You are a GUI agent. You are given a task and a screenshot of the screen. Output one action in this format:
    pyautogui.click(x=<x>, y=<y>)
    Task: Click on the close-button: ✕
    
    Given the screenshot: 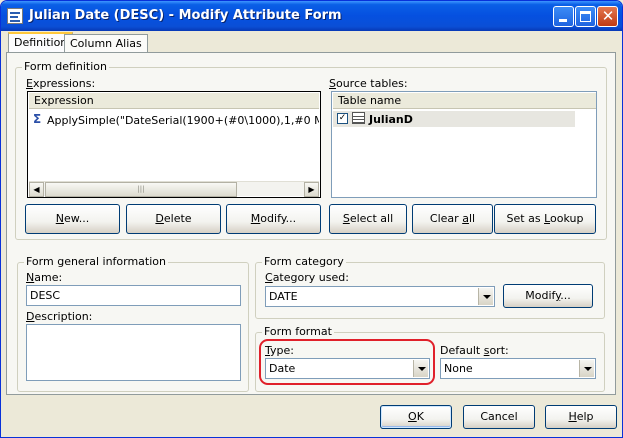 What is the action you would take?
    pyautogui.click(x=607, y=16)
    